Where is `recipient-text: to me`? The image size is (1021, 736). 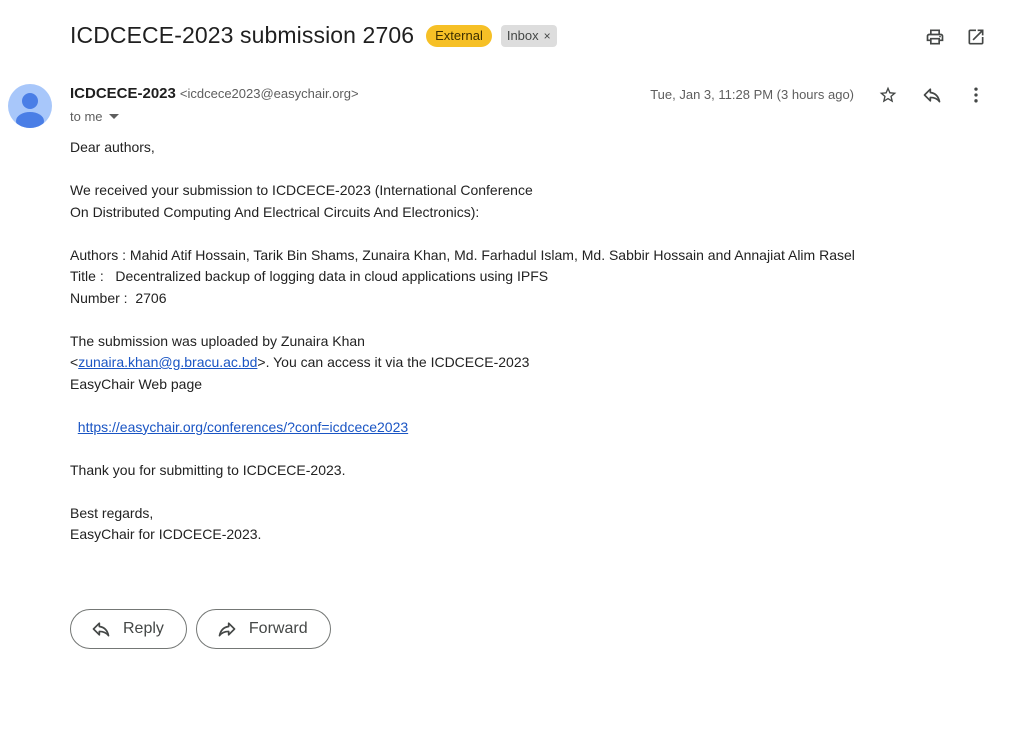 recipient-text: to me is located at coordinates (86, 116).